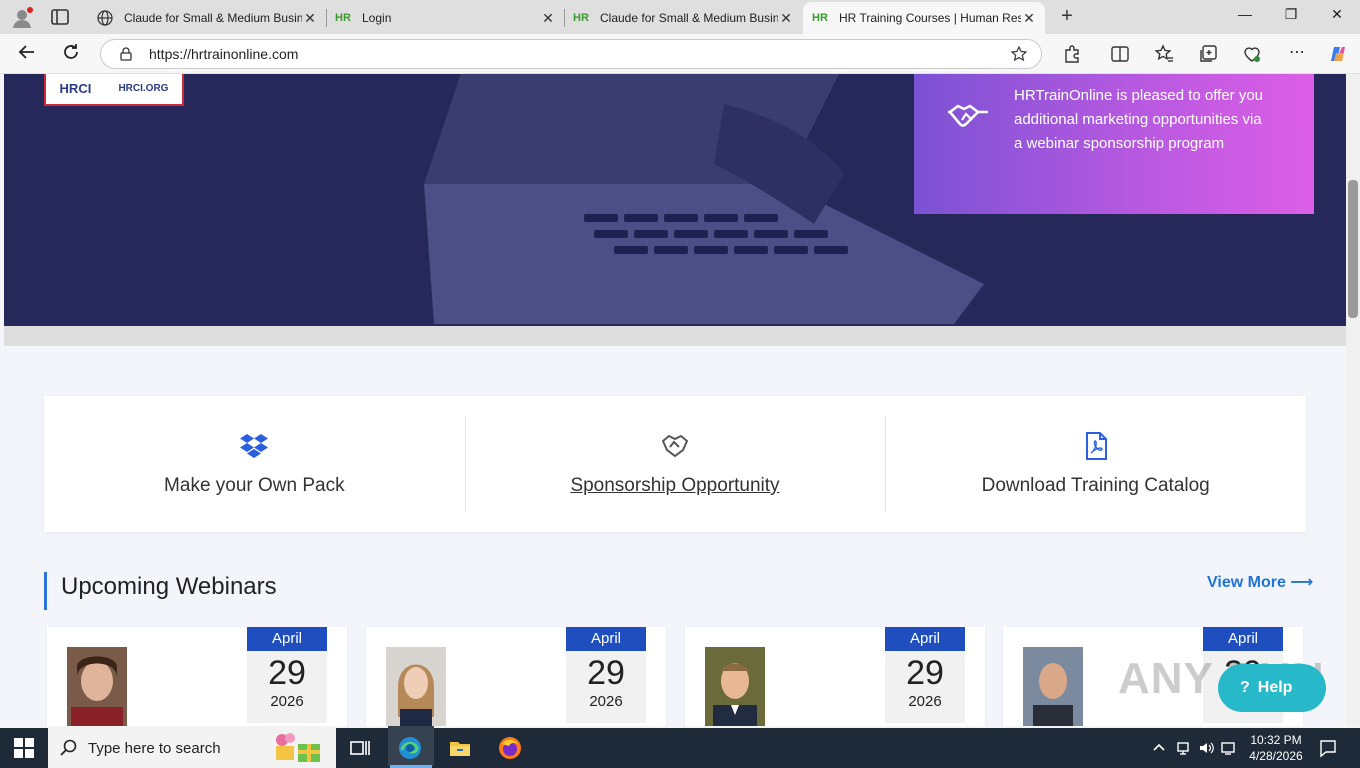  I want to click on tab-3: HR Claude for Small & Medium Busin ✕, so click(683, 18).